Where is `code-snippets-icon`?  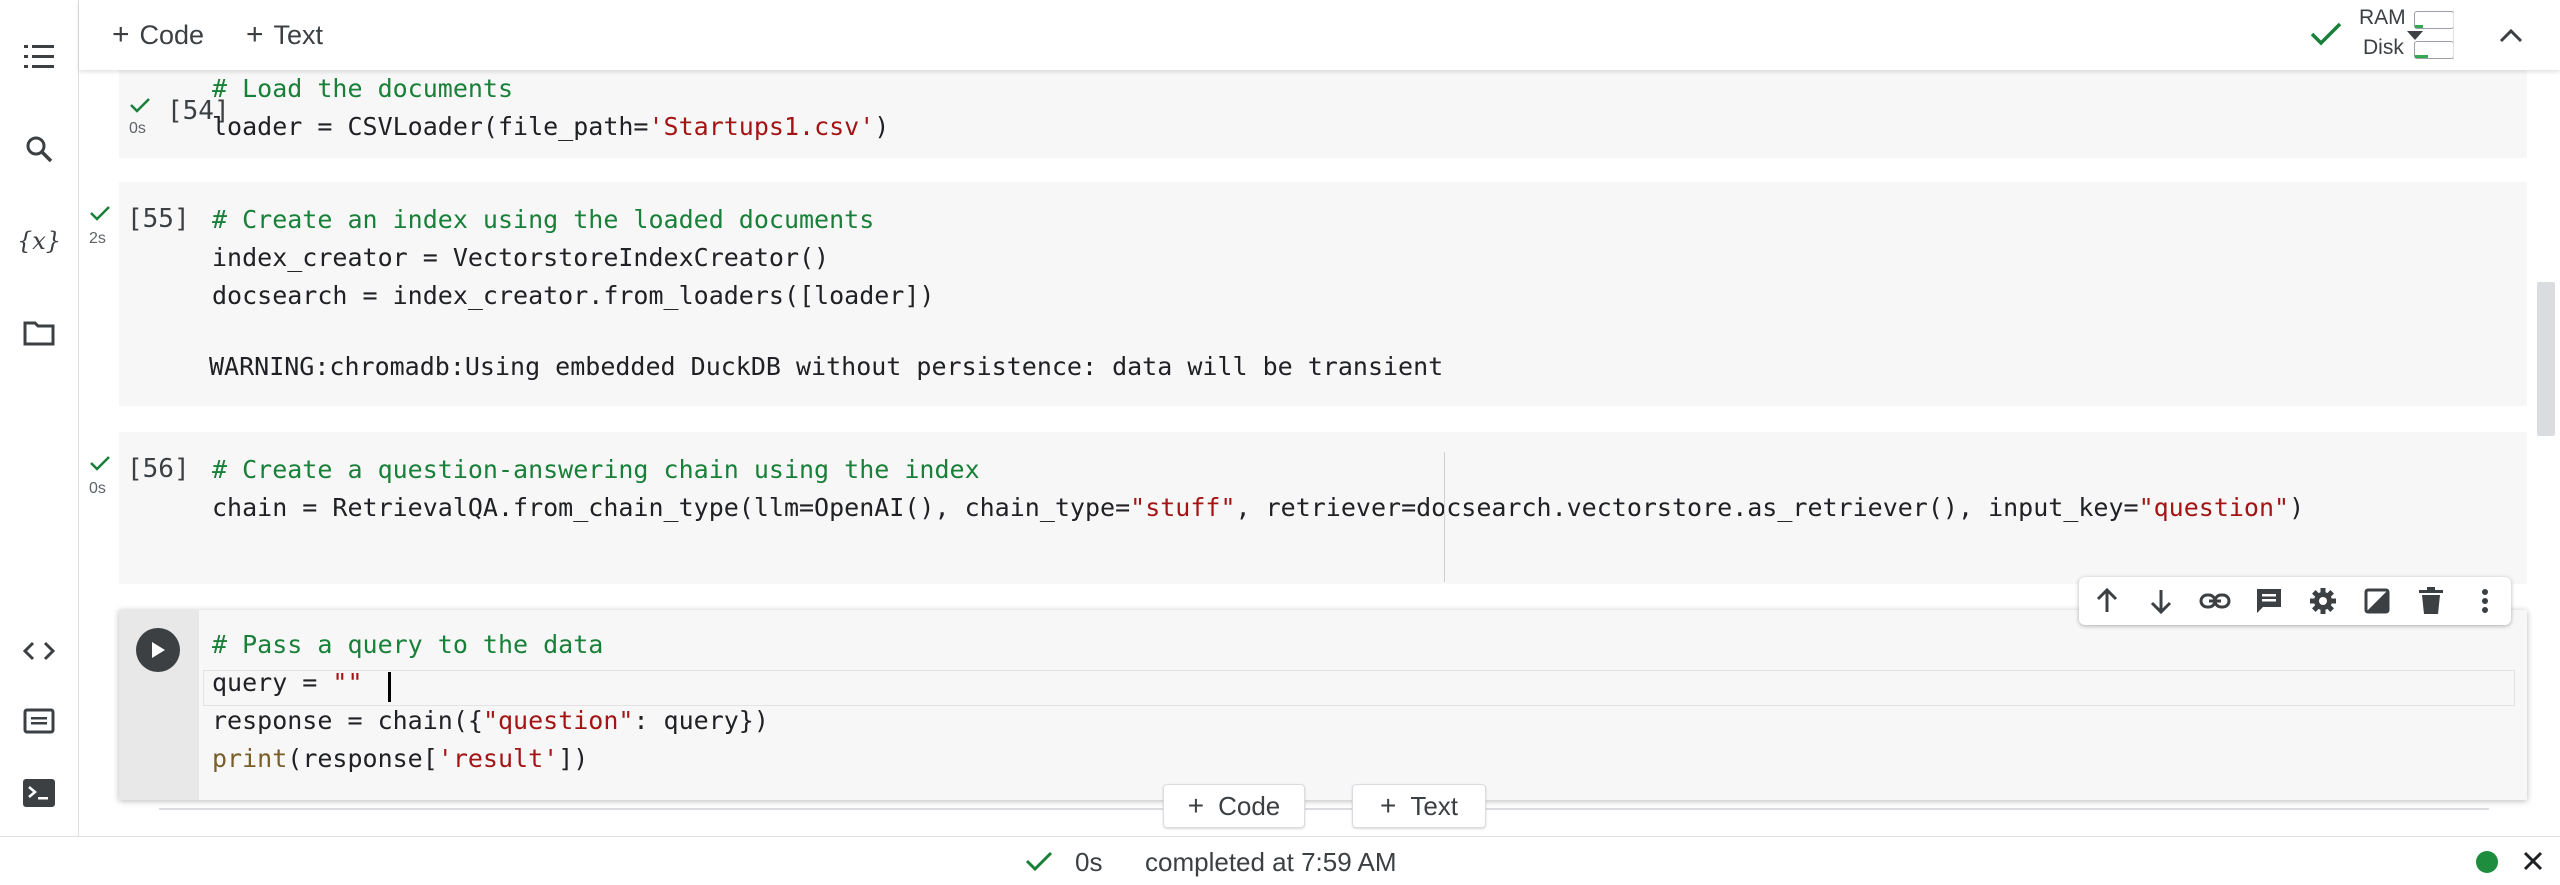
code-snippets-icon is located at coordinates (39, 651).